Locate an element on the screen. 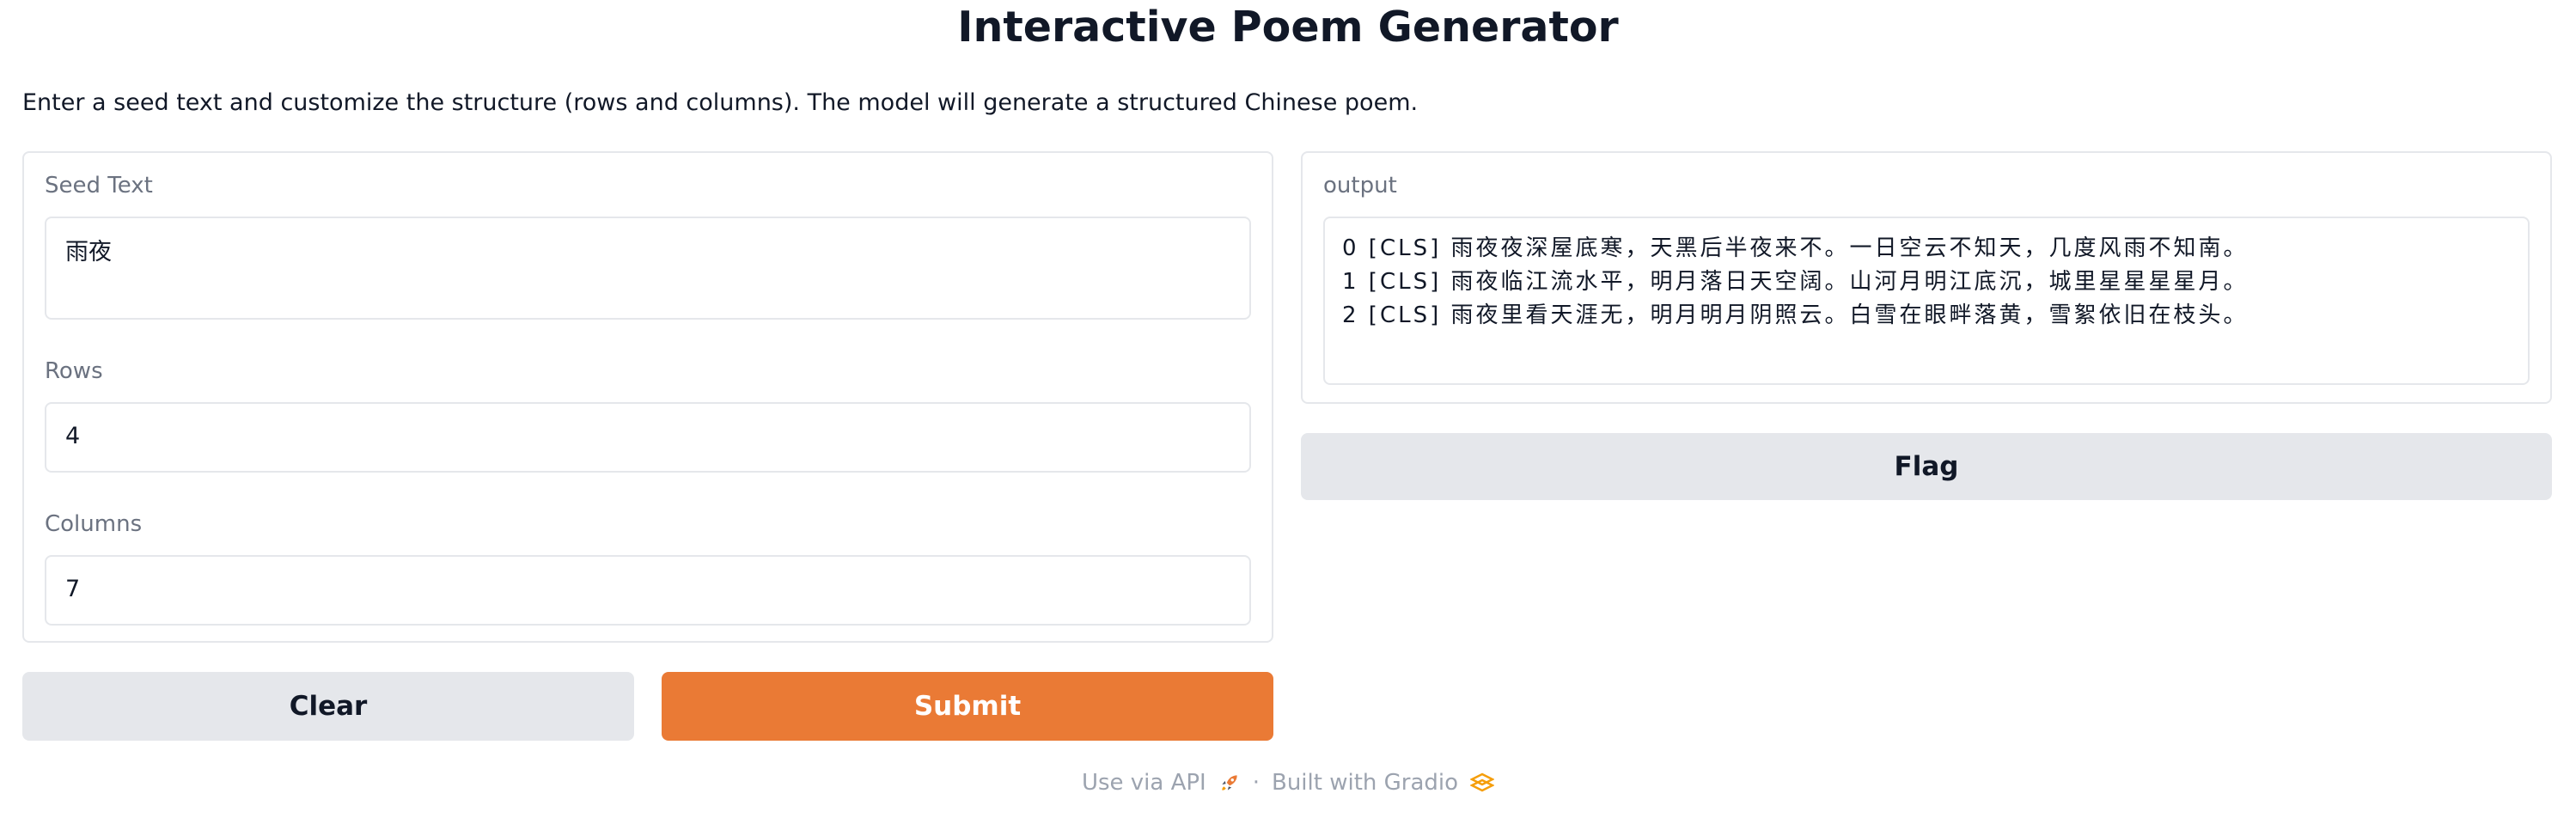  rocket-icon is located at coordinates (1230, 783).